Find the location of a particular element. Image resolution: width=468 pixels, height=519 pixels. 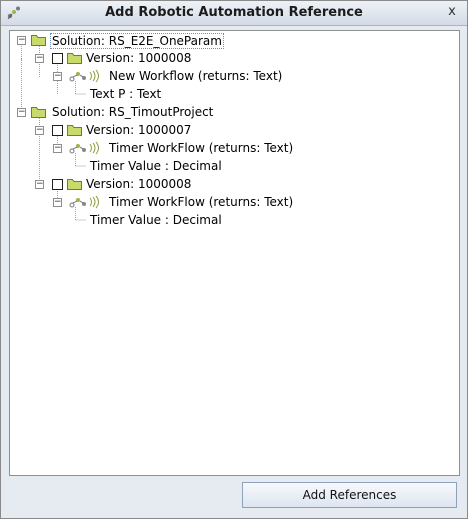

tree-connector-lines is located at coordinates (53, 133).